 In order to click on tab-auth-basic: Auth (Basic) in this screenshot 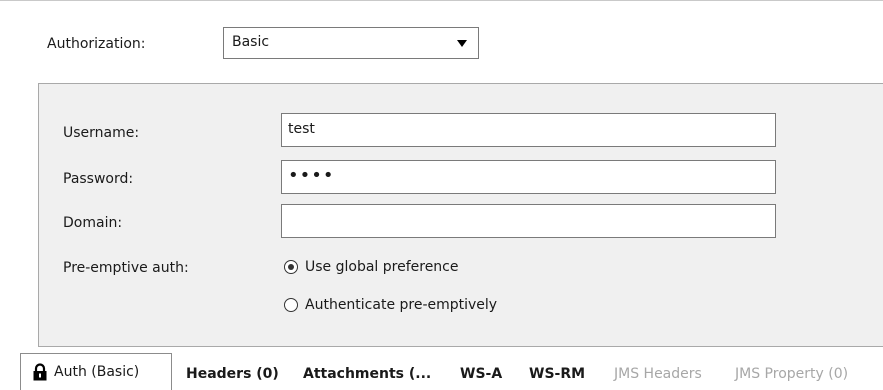, I will do `click(96, 371)`.